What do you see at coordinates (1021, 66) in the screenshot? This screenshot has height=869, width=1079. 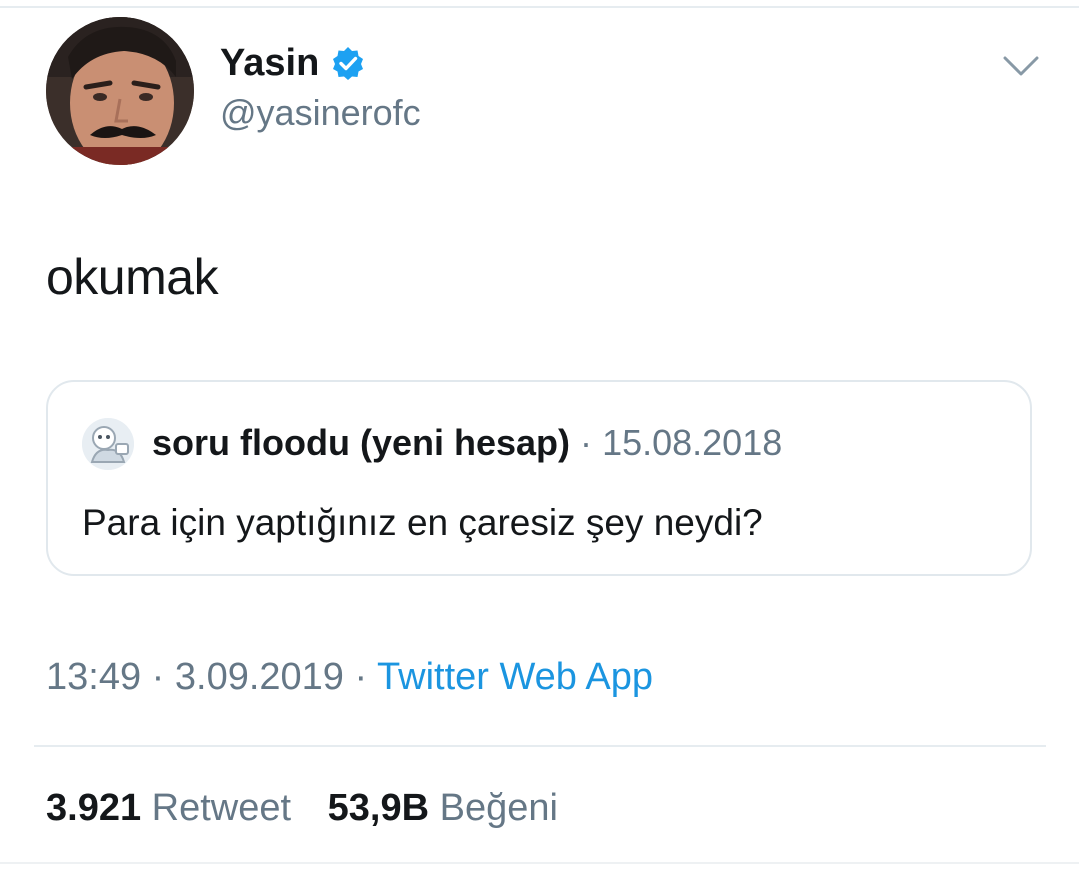 I see `chevron-down-icon` at bounding box center [1021, 66].